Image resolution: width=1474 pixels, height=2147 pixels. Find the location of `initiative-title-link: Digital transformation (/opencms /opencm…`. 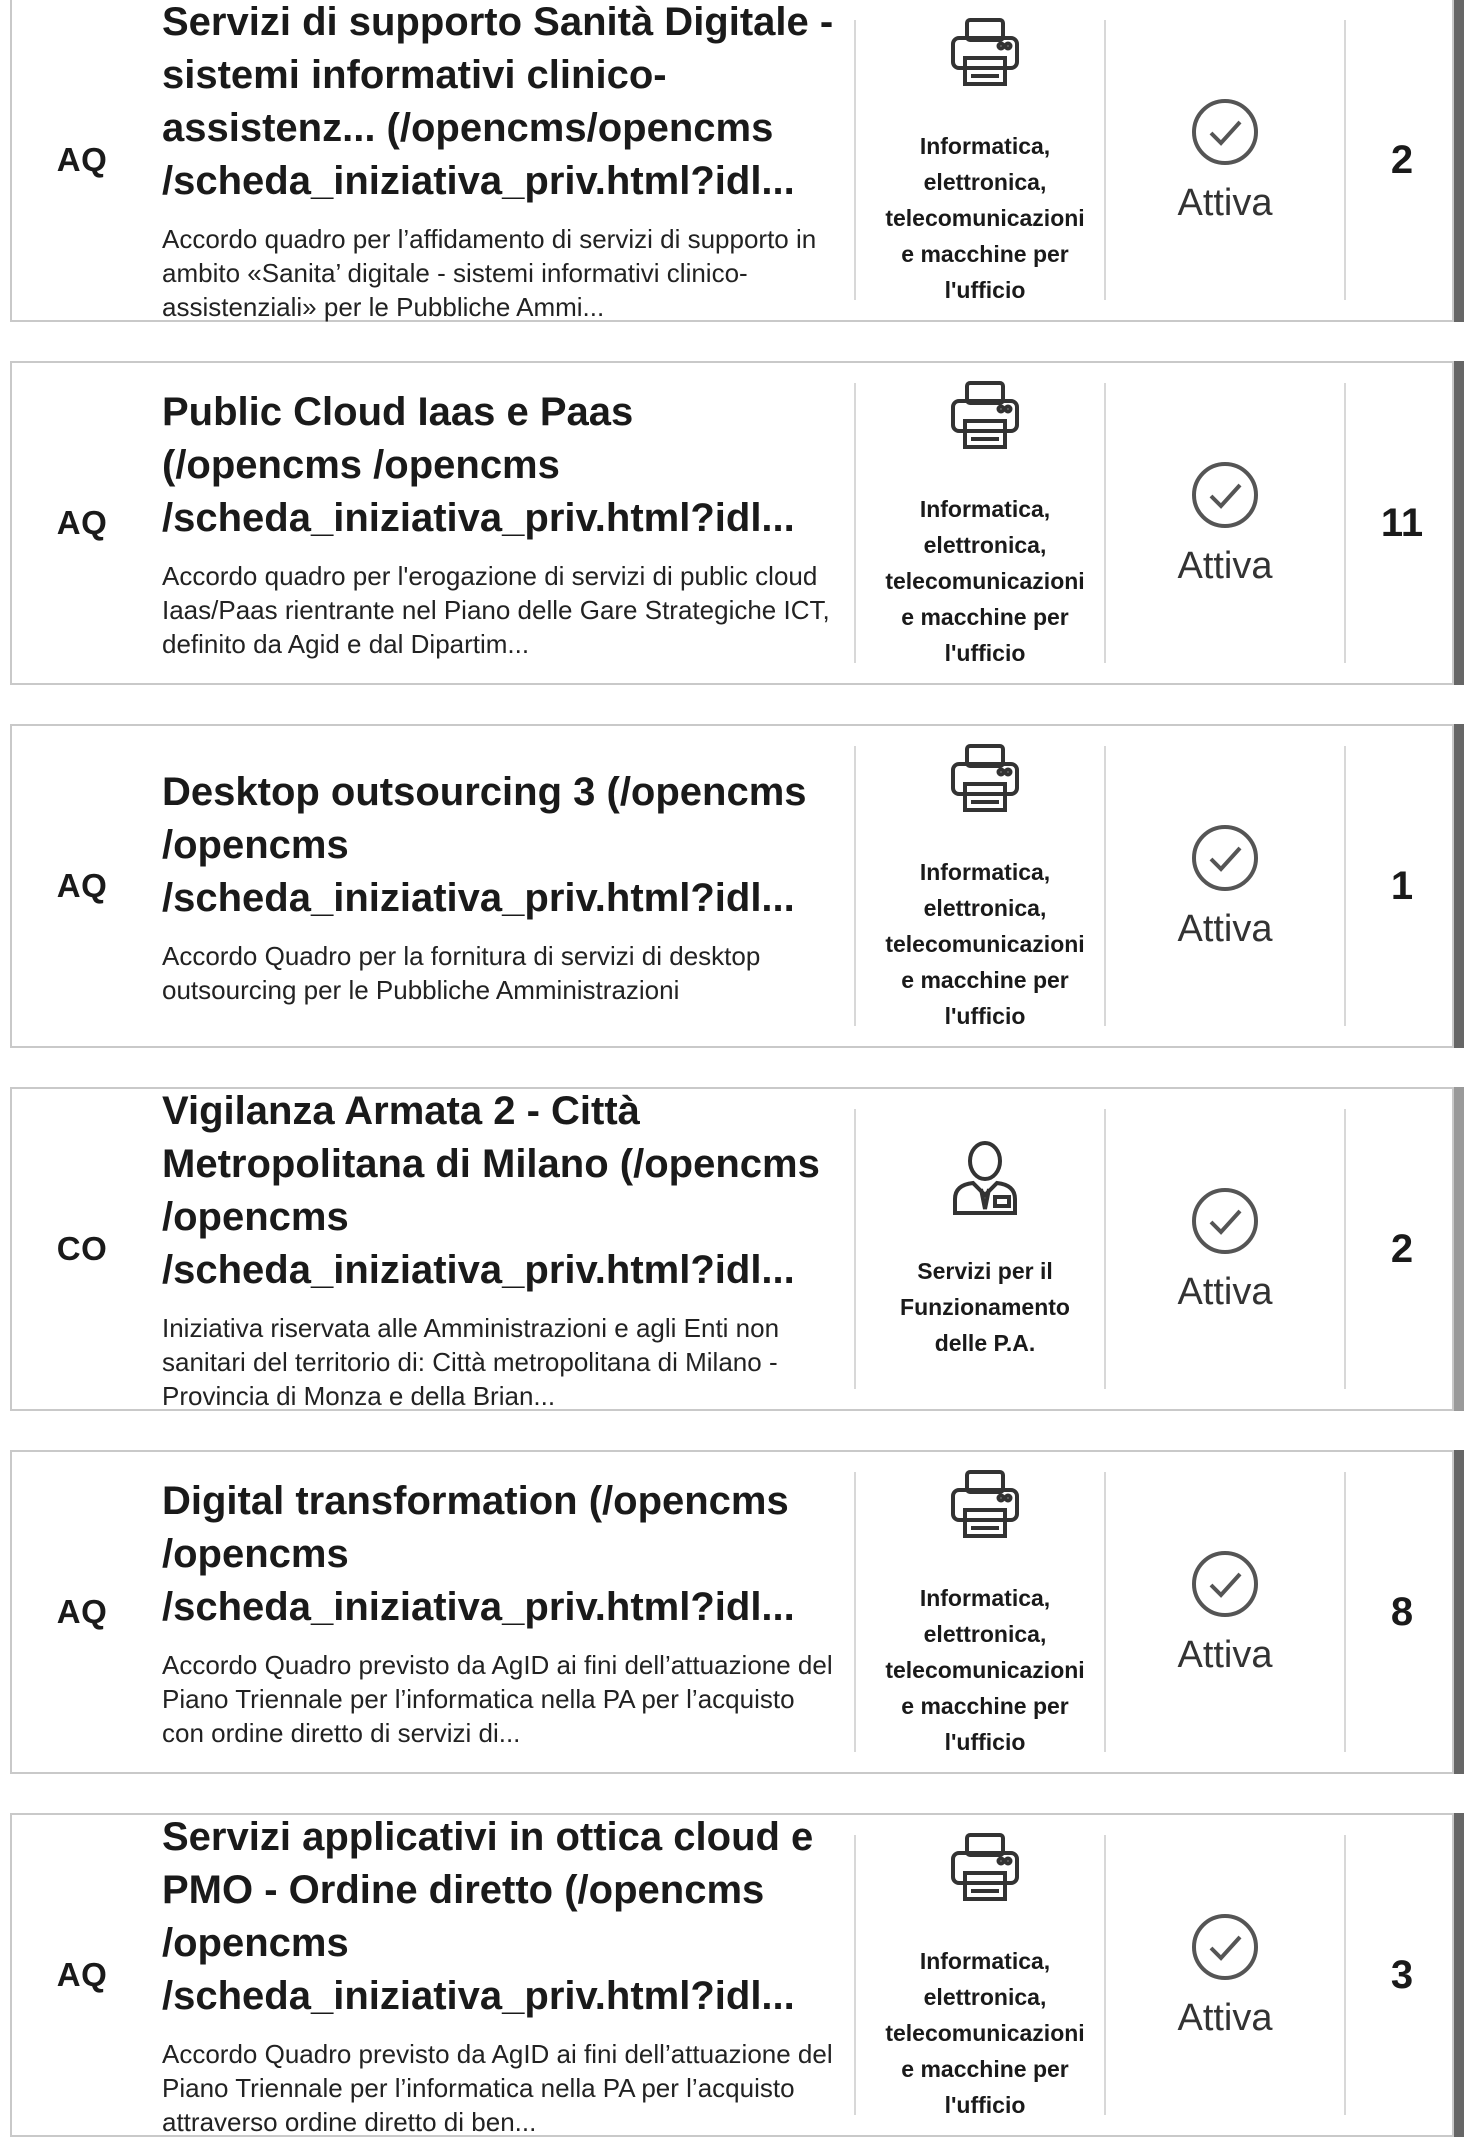

initiative-title-link: Digital transformation (/opencms /opencm… is located at coordinates (502, 1554).